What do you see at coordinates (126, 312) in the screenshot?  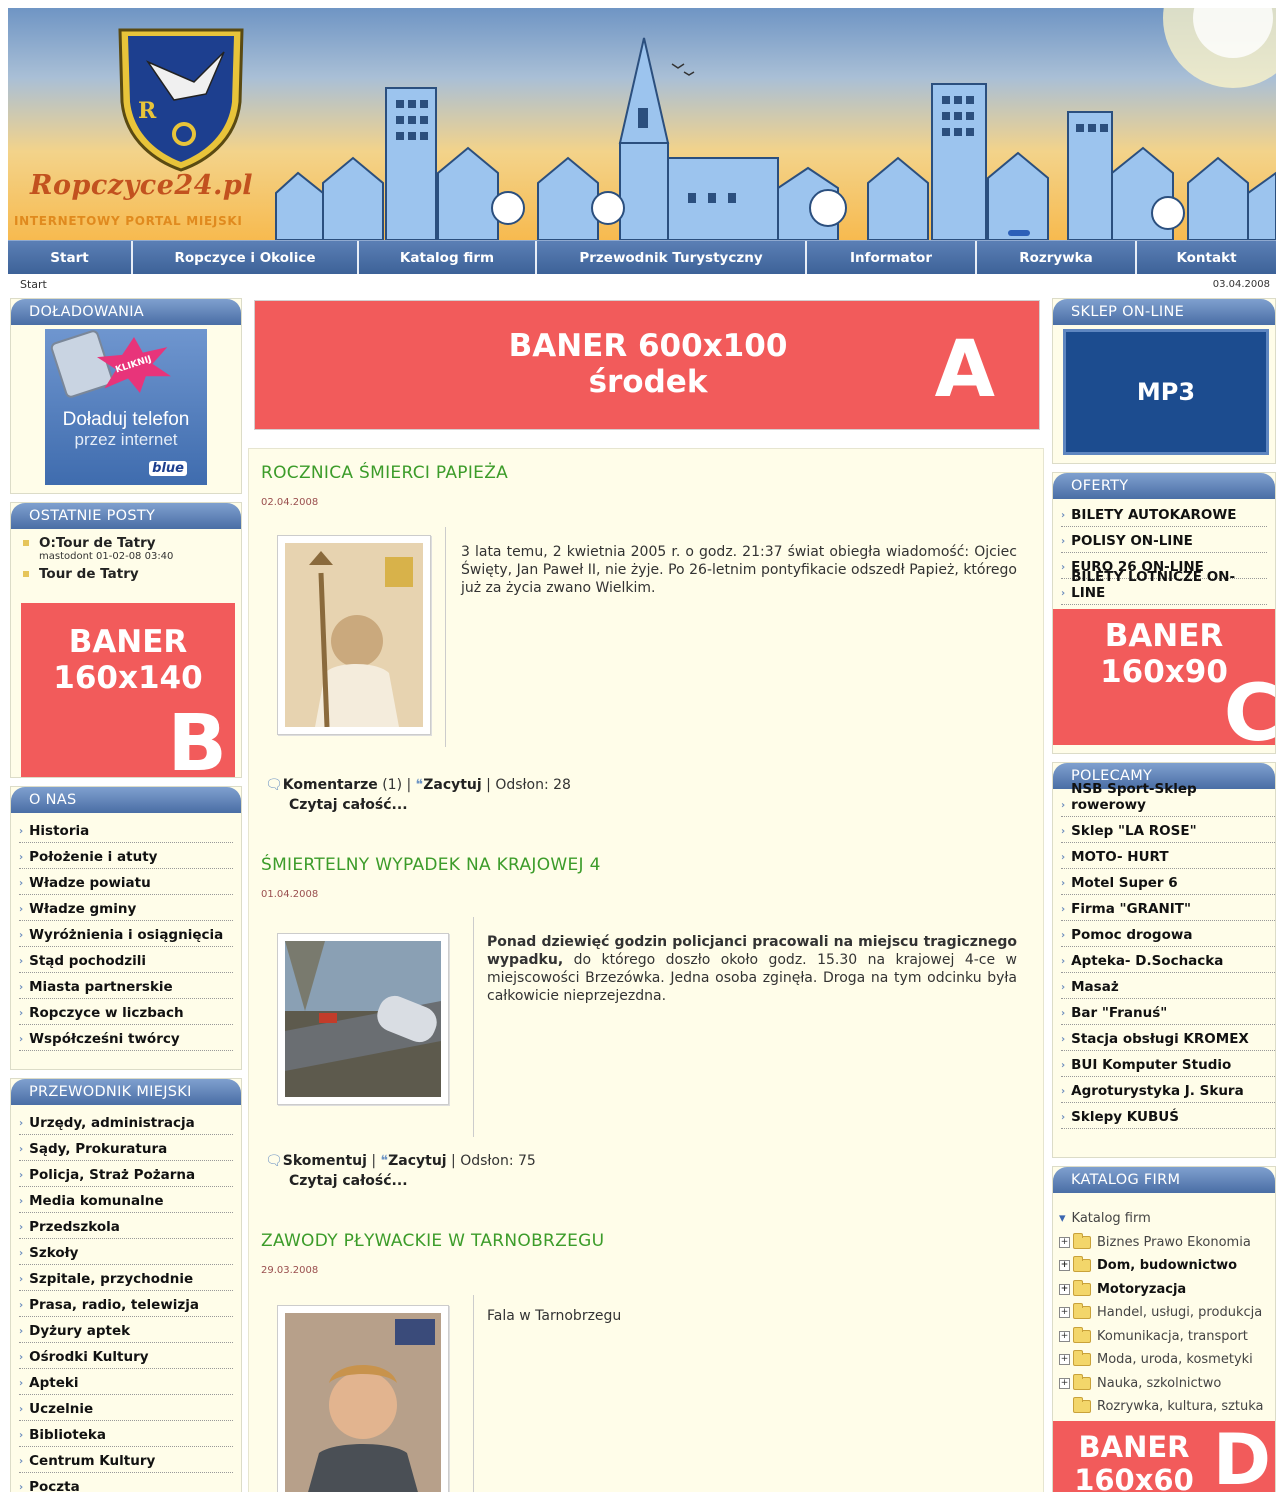 I see `doladowania-title: DOŁADOWANIA` at bounding box center [126, 312].